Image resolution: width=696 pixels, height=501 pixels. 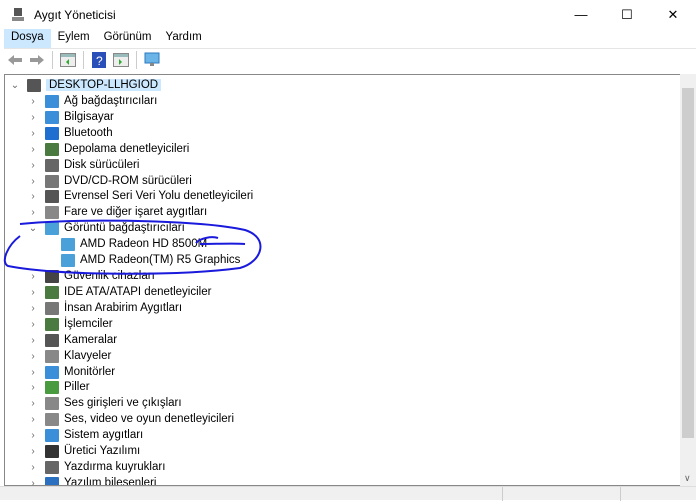 What do you see at coordinates (111, 101) in the screenshot?
I see `tree-item-label: Ağ bağdaştırıcıları` at bounding box center [111, 101].